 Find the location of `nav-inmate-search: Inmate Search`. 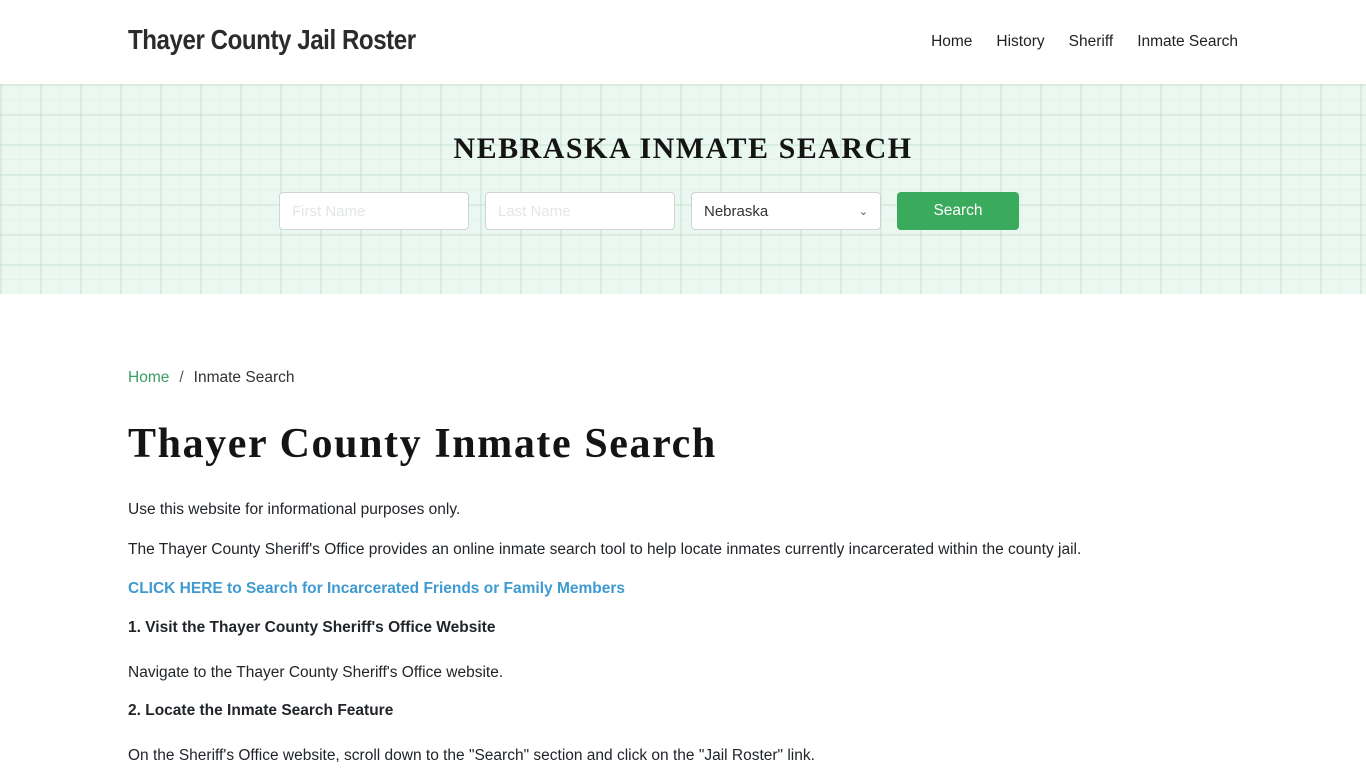

nav-inmate-search: Inmate Search is located at coordinates (1187, 42).